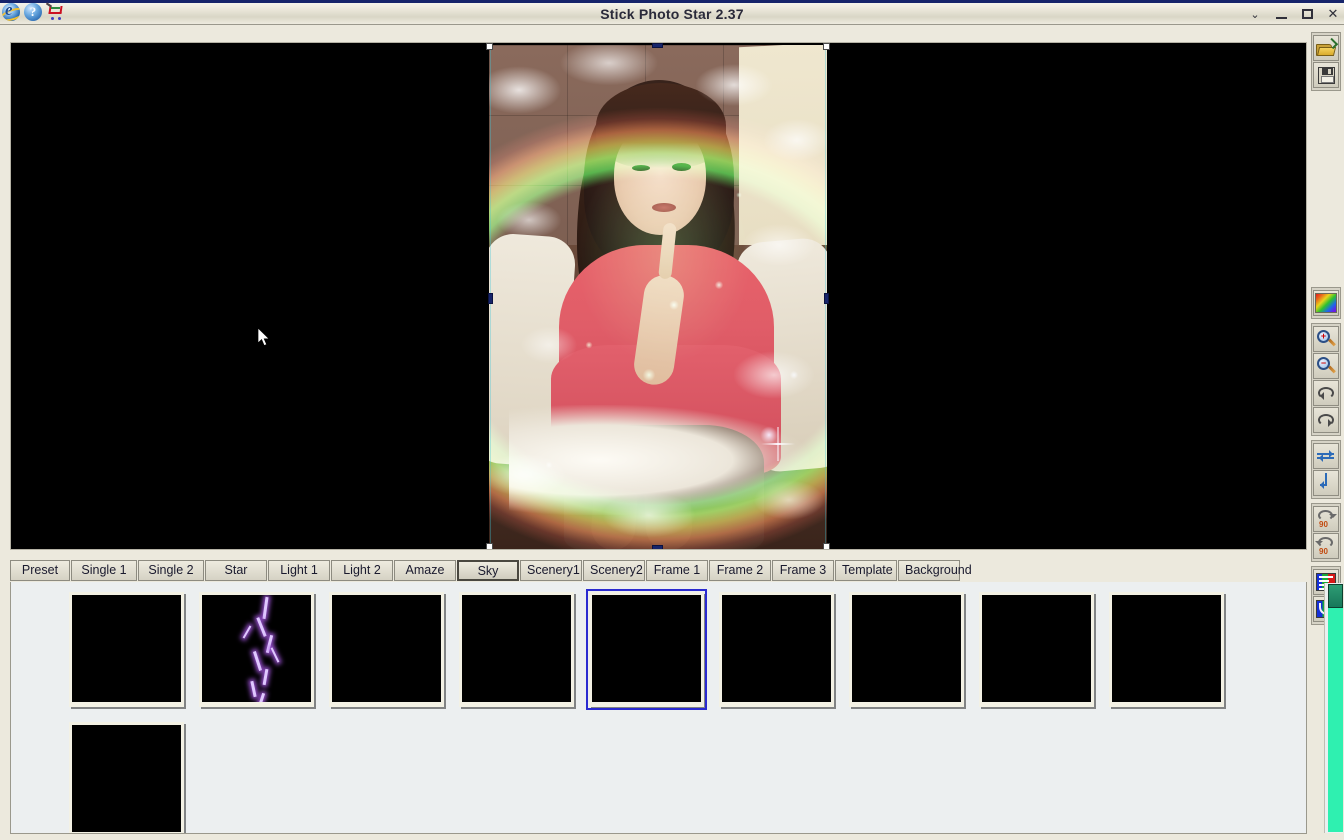 The width and height of the screenshot is (1344, 840). I want to click on maximize-button, so click(1307, 14).